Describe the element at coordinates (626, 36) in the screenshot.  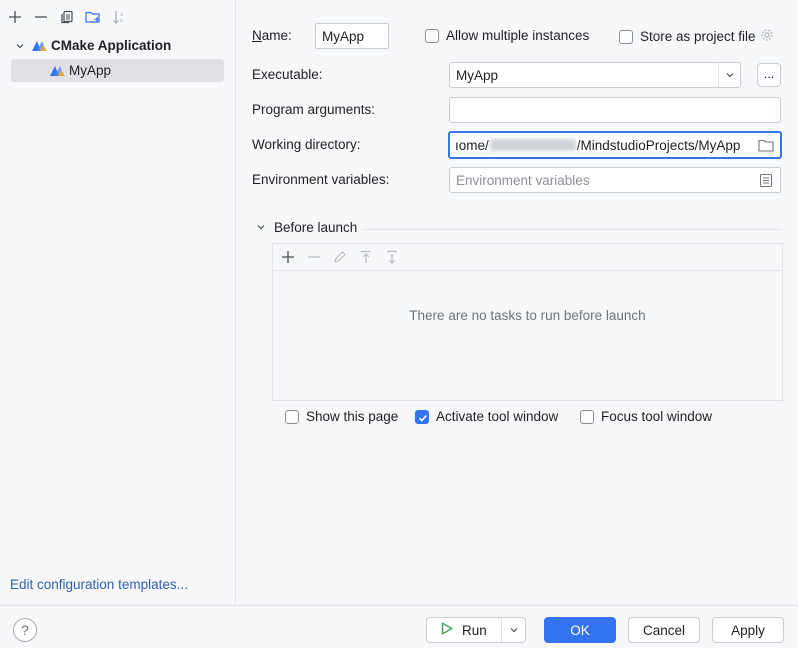
I see `store-project-checkbox-box` at that location.